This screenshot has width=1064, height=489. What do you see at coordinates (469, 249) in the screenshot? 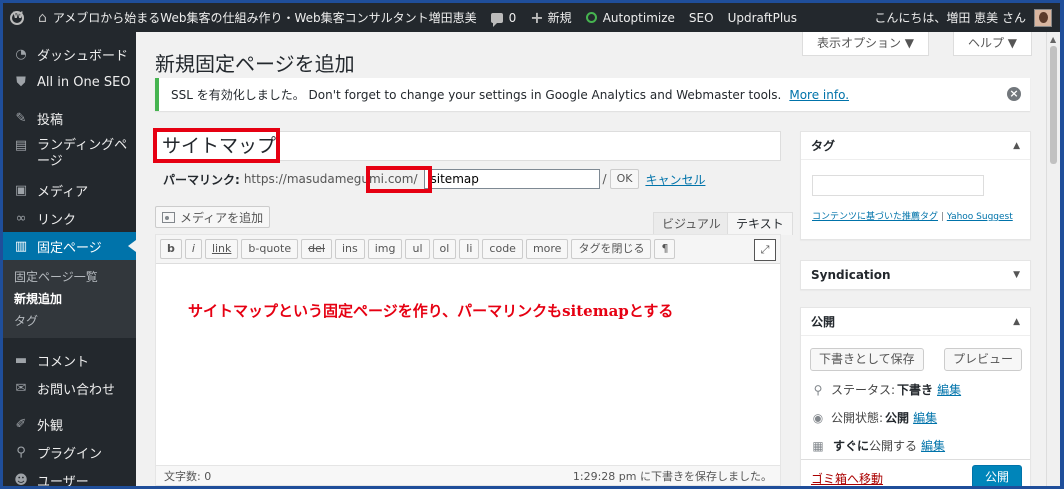
I see `qt-li-button: li` at bounding box center [469, 249].